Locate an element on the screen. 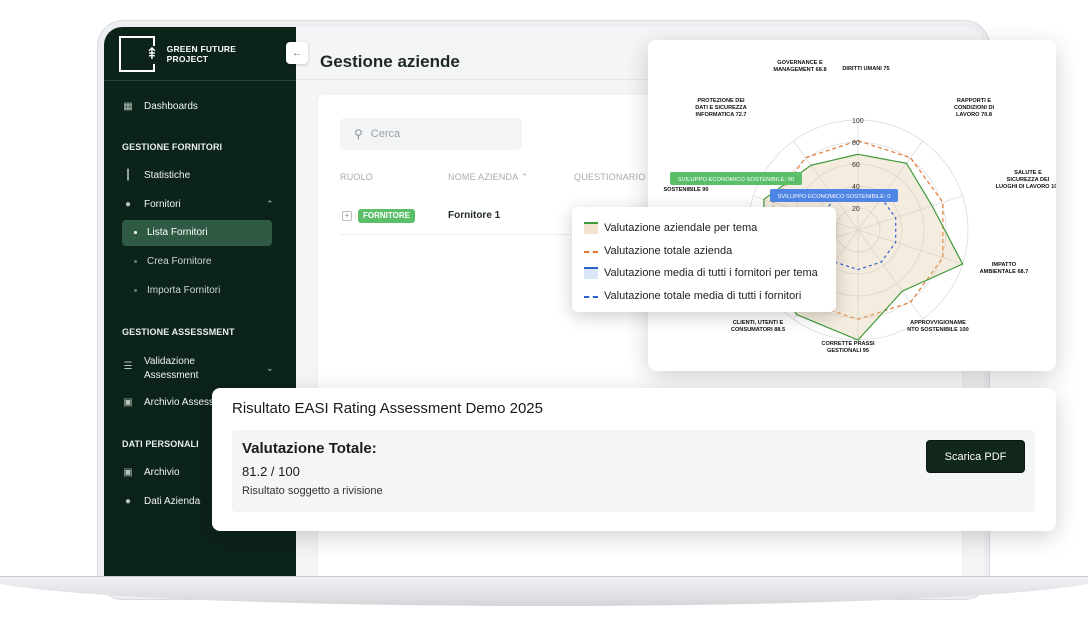 The width and height of the screenshot is (1088, 624). section-gestione-assessment: GESTIONE ASSESSMENT is located at coordinates (178, 332).